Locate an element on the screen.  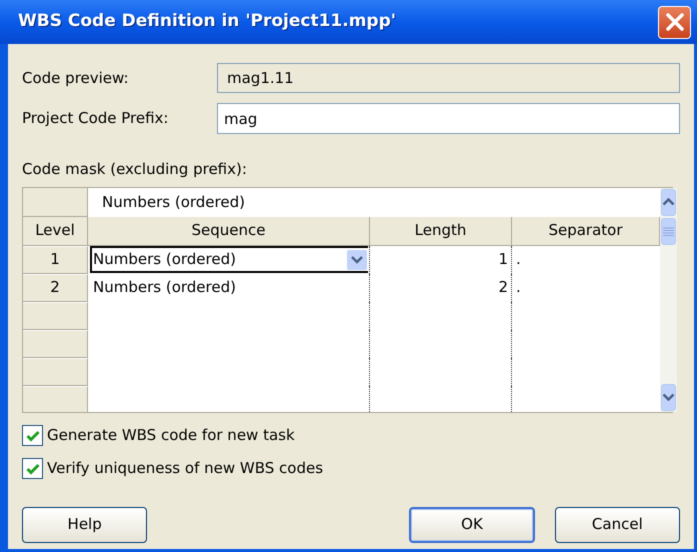
scroll-thumb is located at coordinates (668, 231).